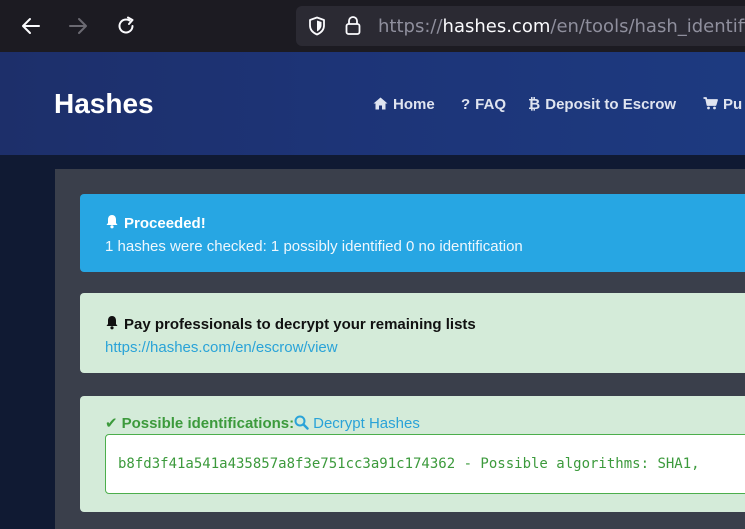  I want to click on nav-home-label: Home, so click(414, 104).